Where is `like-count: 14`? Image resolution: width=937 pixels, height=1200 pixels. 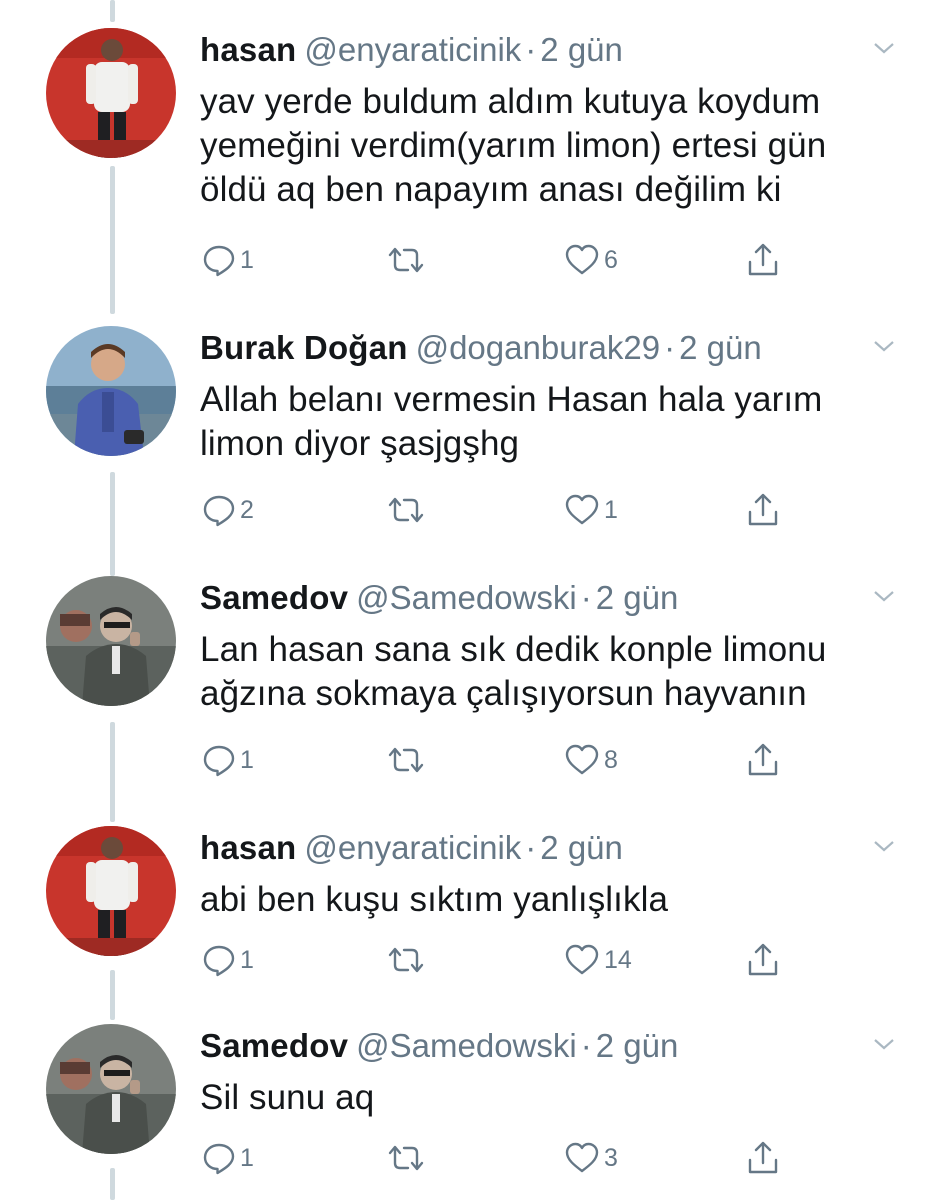 like-count: 14 is located at coordinates (618, 959).